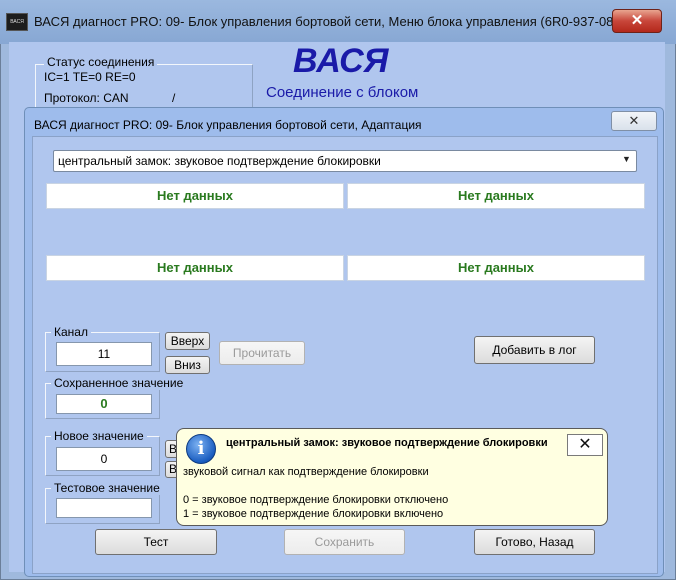 Image resolution: width=676 pixels, height=580 pixels. I want to click on connection-status-title: Статус соединения, so click(101, 62).